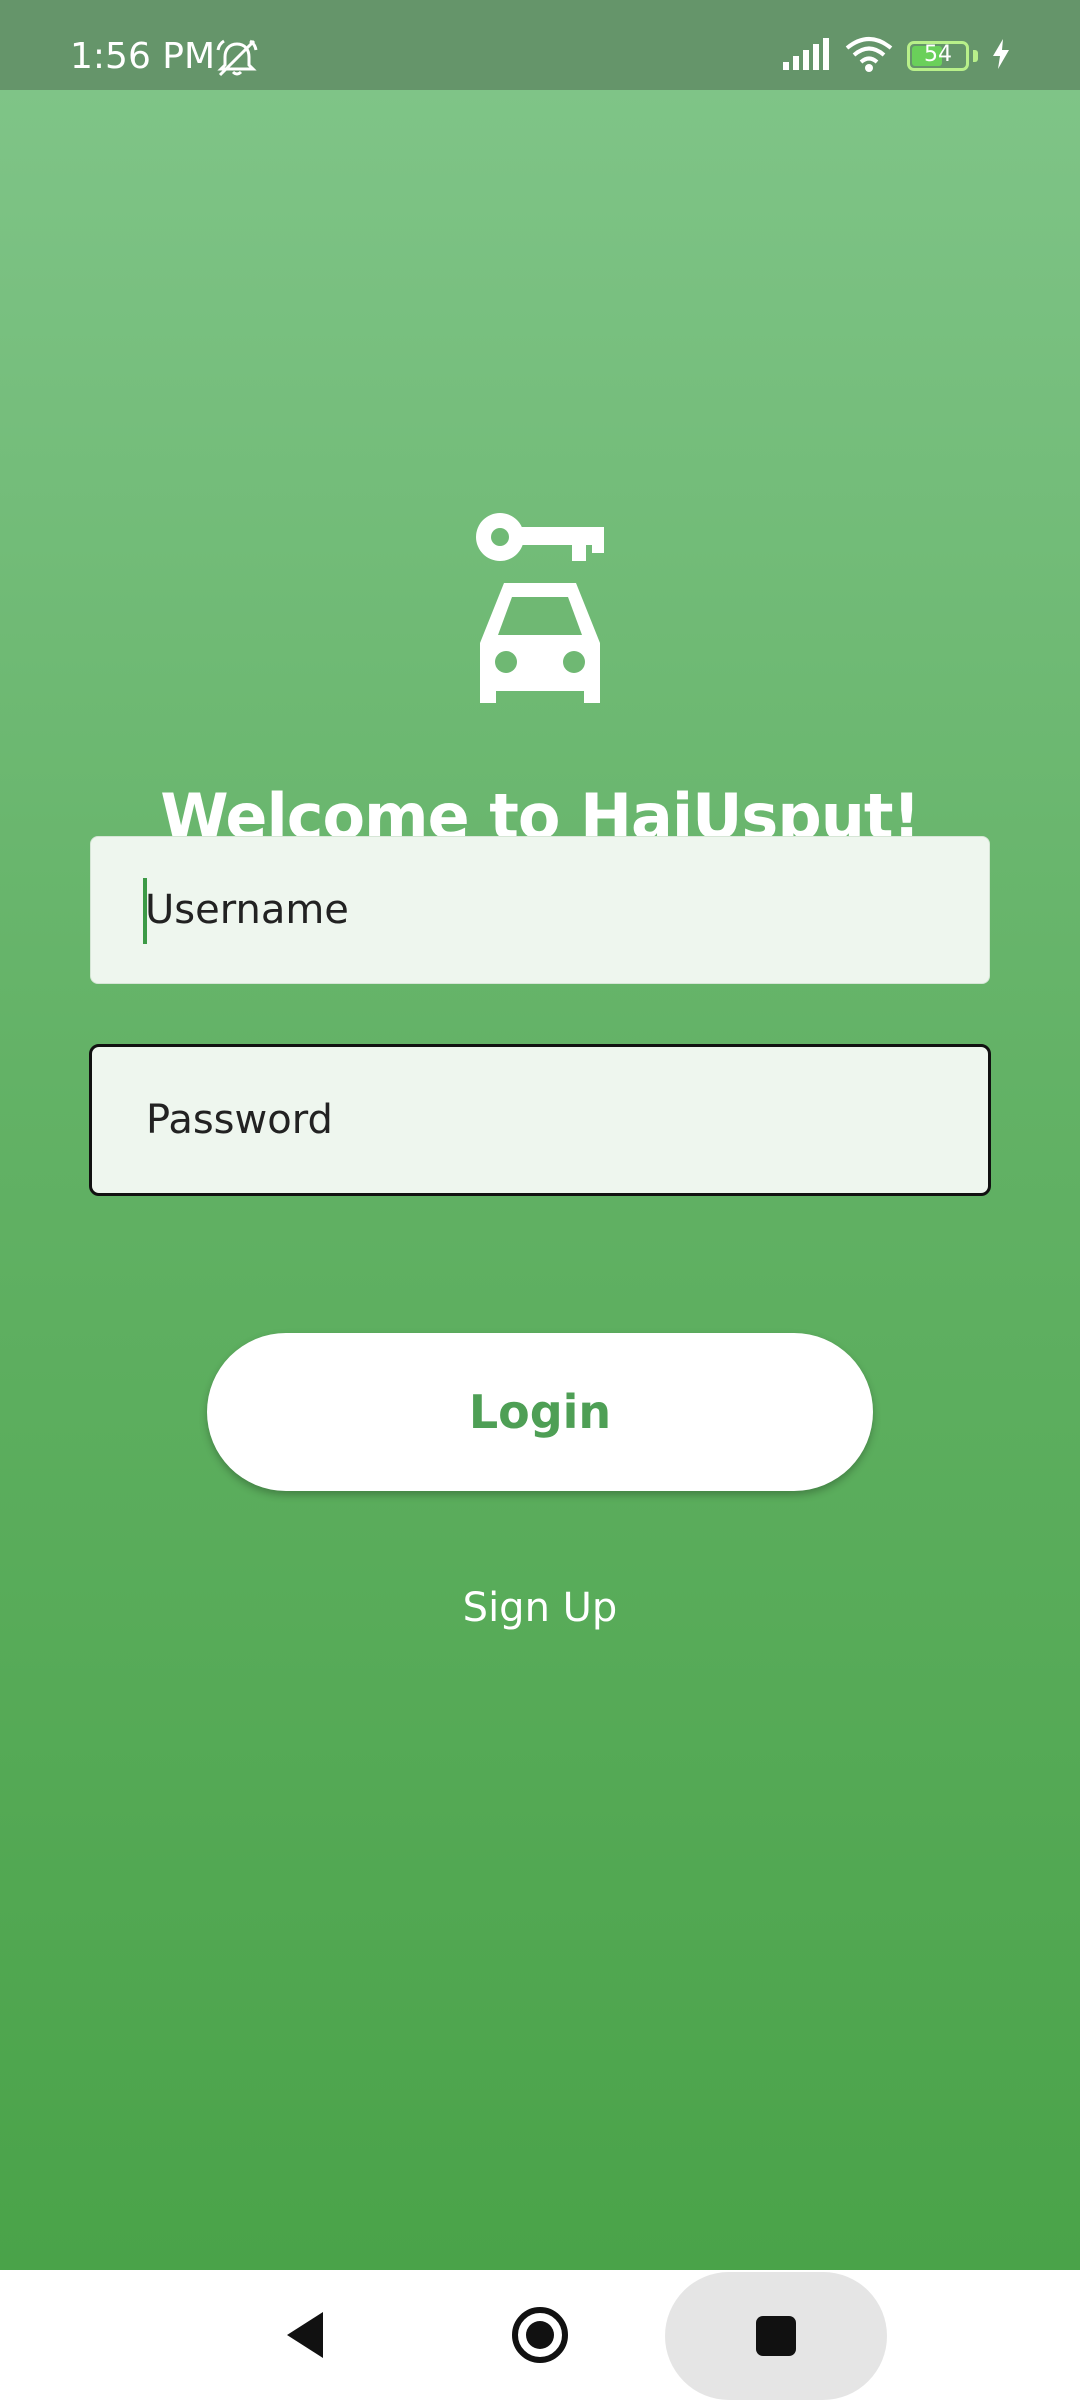 Image resolution: width=1080 pixels, height=2400 pixels. What do you see at coordinates (540, 1412) in the screenshot?
I see `login-button: Login` at bounding box center [540, 1412].